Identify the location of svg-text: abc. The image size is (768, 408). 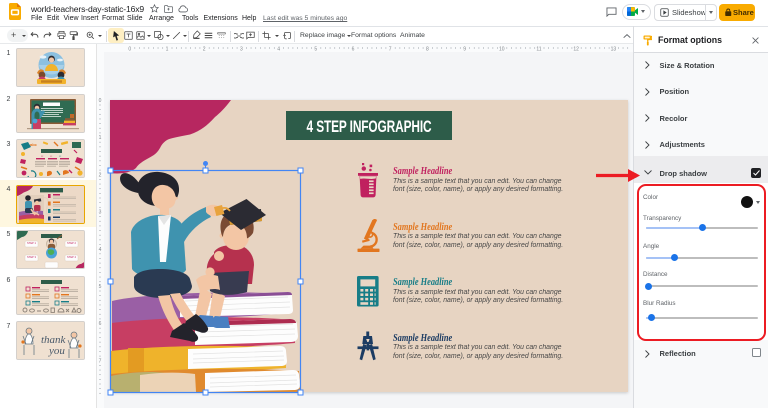
(34, 144).